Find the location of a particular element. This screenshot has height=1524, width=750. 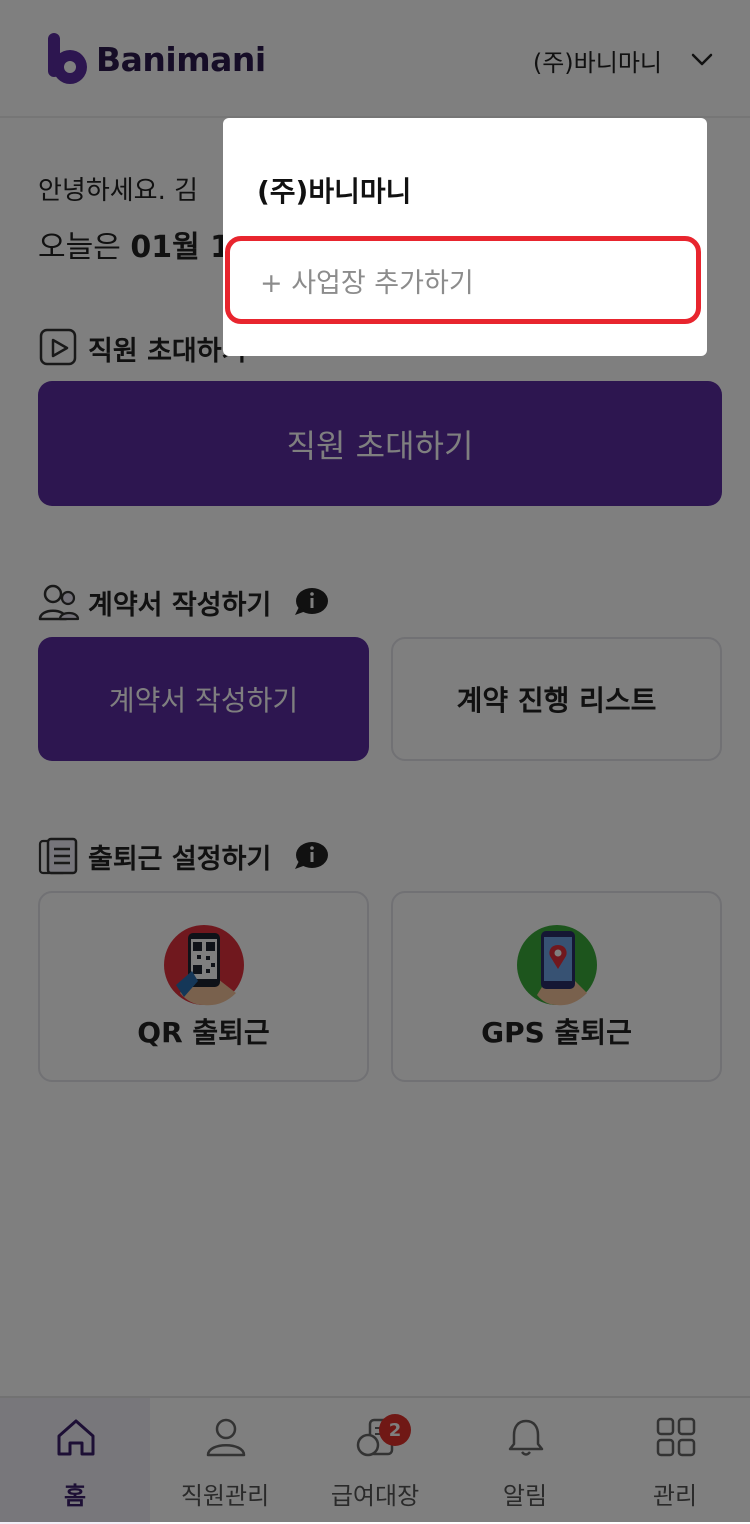

dropdown-item-add-workplace: + 사업장 추가하기 is located at coordinates (463, 280).